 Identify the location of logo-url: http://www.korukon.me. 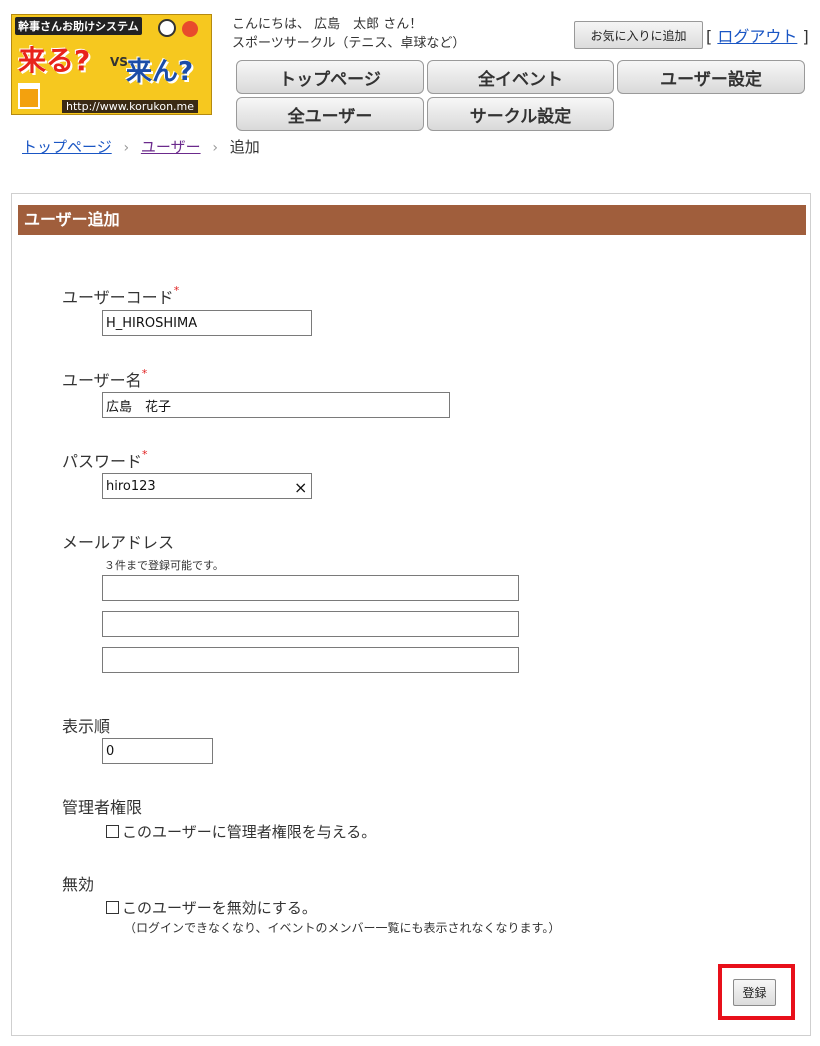
(130, 106).